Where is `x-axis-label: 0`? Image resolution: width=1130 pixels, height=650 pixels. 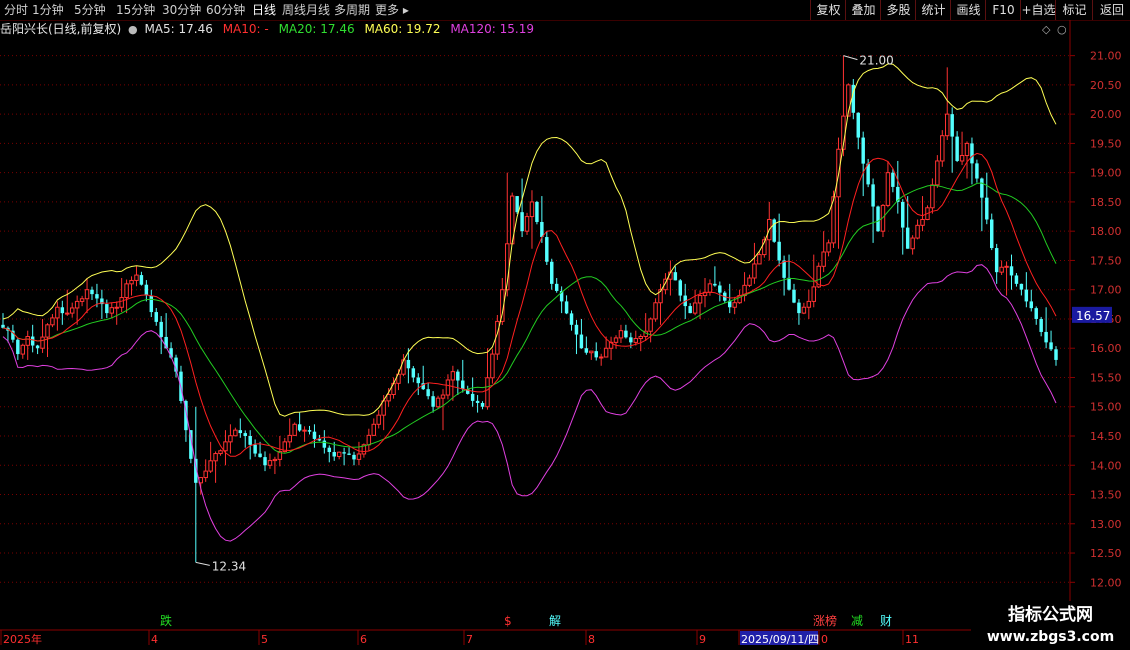 x-axis-label: 0 is located at coordinates (824, 639).